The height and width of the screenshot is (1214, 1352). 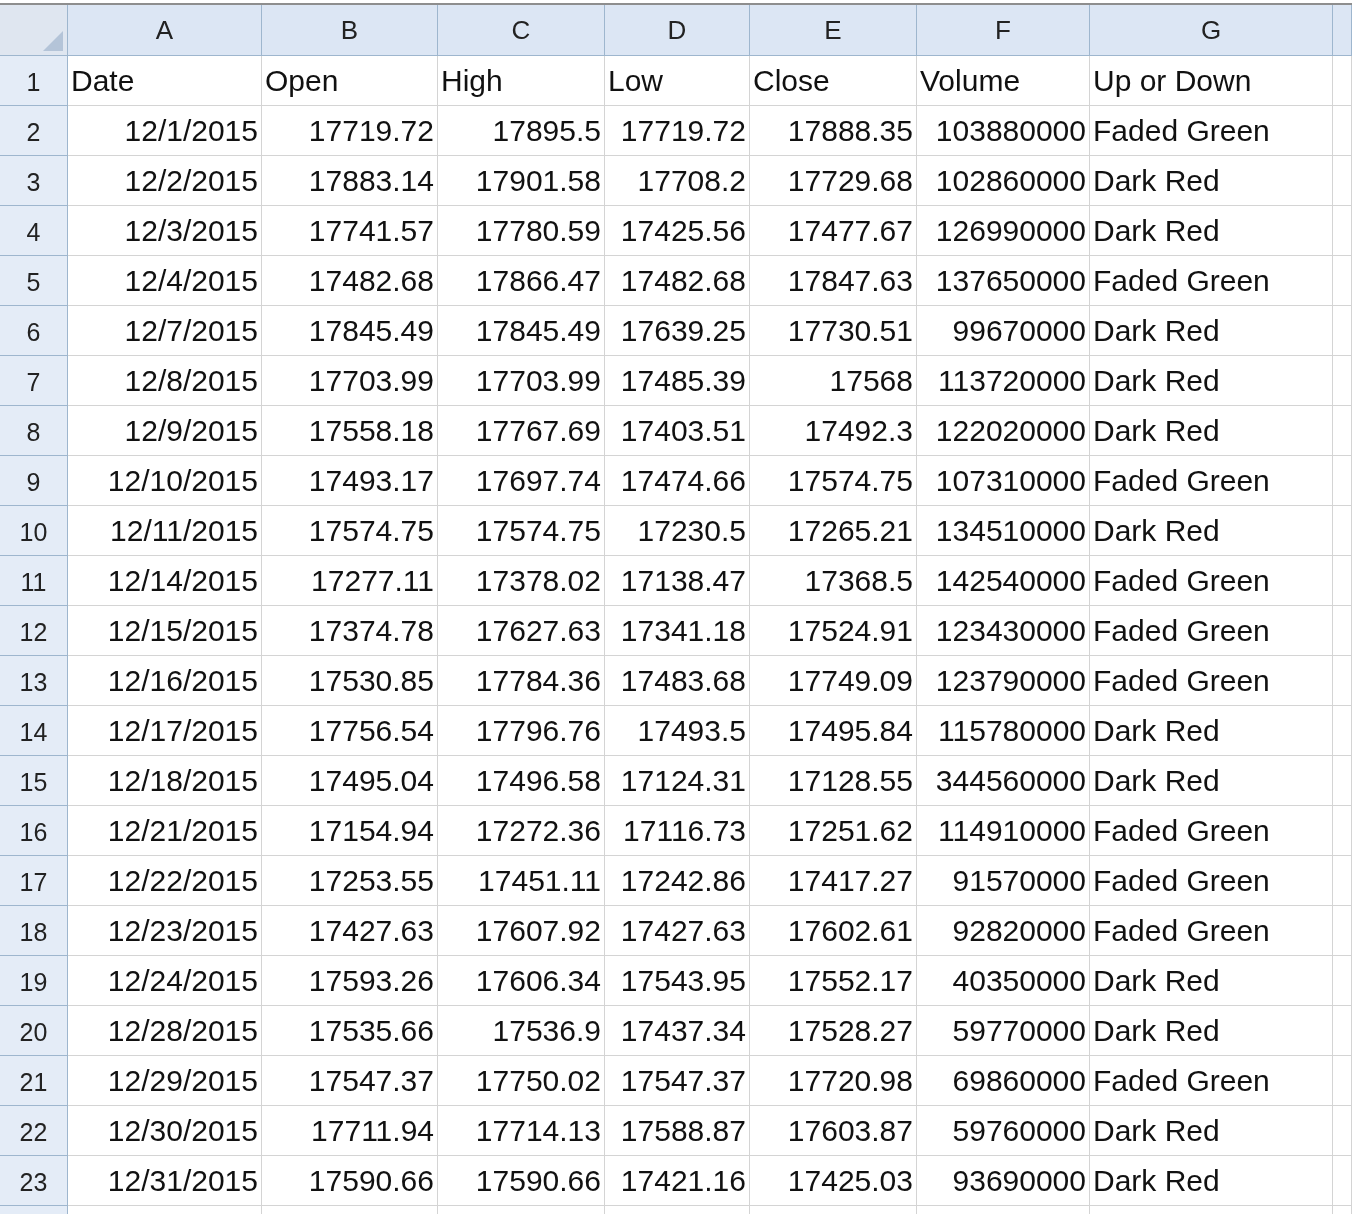 What do you see at coordinates (34, 1131) in the screenshot?
I see `row-header: 22` at bounding box center [34, 1131].